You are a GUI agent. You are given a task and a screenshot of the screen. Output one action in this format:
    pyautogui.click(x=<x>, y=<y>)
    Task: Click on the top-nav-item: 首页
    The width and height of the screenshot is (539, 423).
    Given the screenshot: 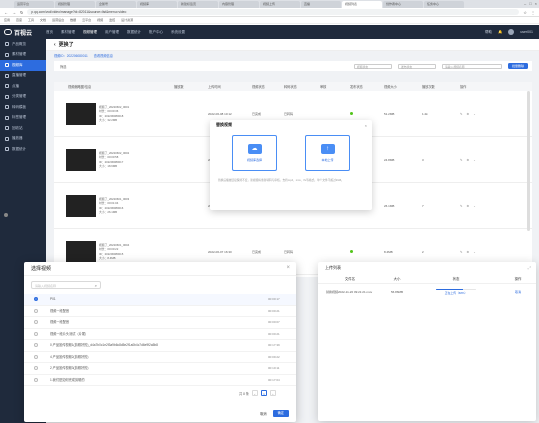 What is the action you would take?
    pyautogui.click(x=49, y=32)
    